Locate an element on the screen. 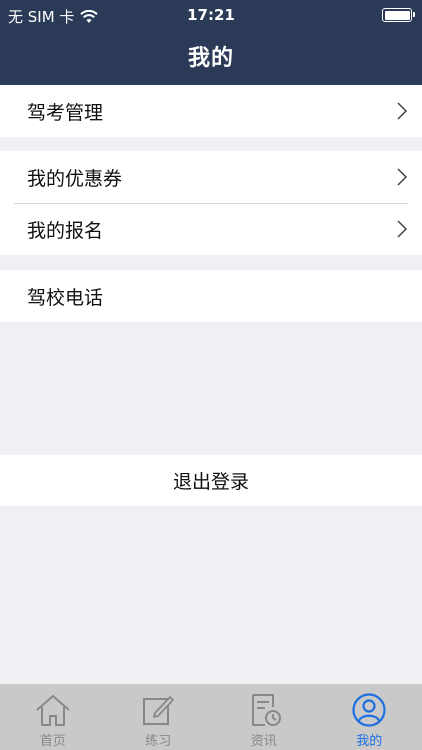  tab-label: 我的 is located at coordinates (369, 741).